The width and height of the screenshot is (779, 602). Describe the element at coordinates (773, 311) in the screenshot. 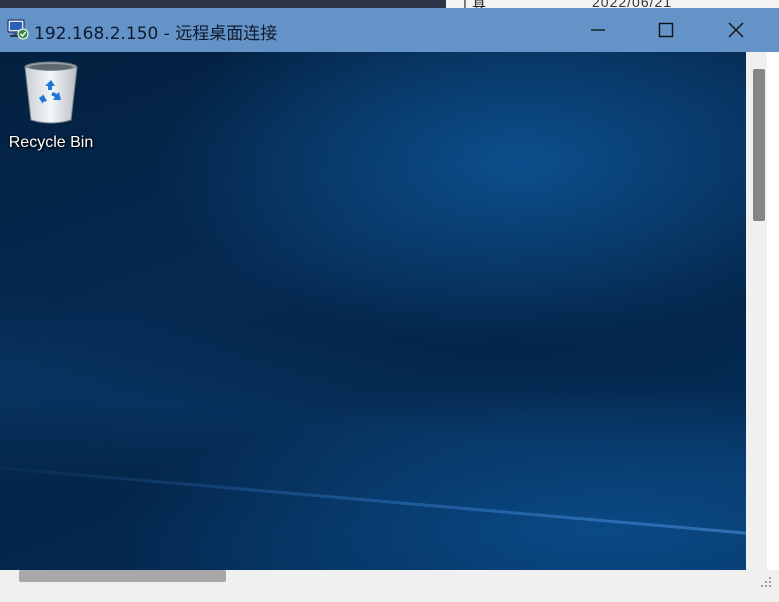

I see `vertical-scrollbar-edge` at that location.